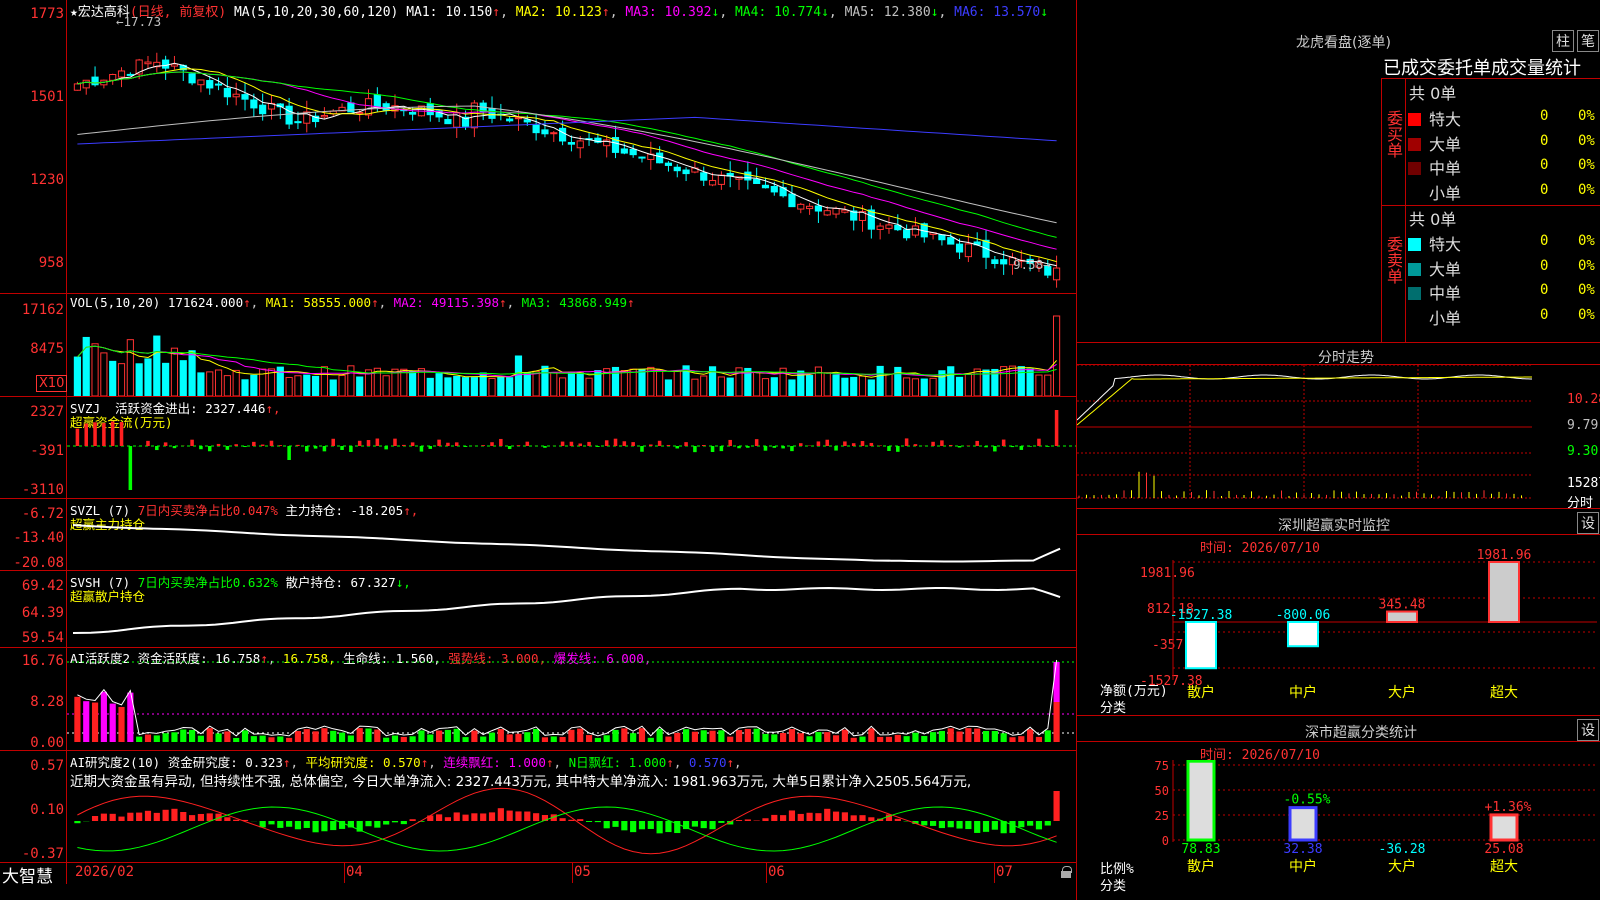 The width and height of the screenshot is (1600, 900). What do you see at coordinates (1445, 293) in the screenshot?
I see `sell-row-label: 中单` at bounding box center [1445, 293].